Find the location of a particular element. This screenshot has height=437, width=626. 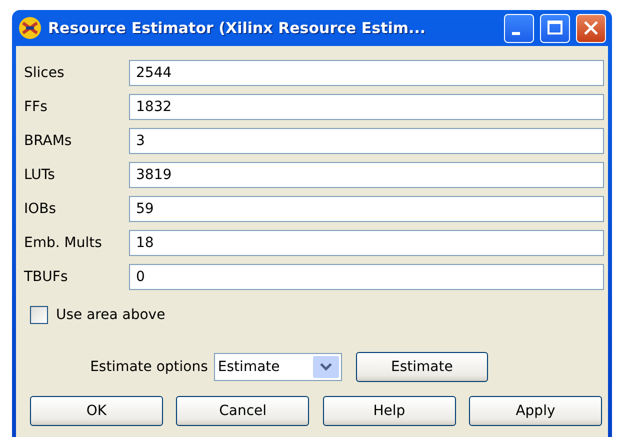

maximize-icon is located at coordinates (555, 28).